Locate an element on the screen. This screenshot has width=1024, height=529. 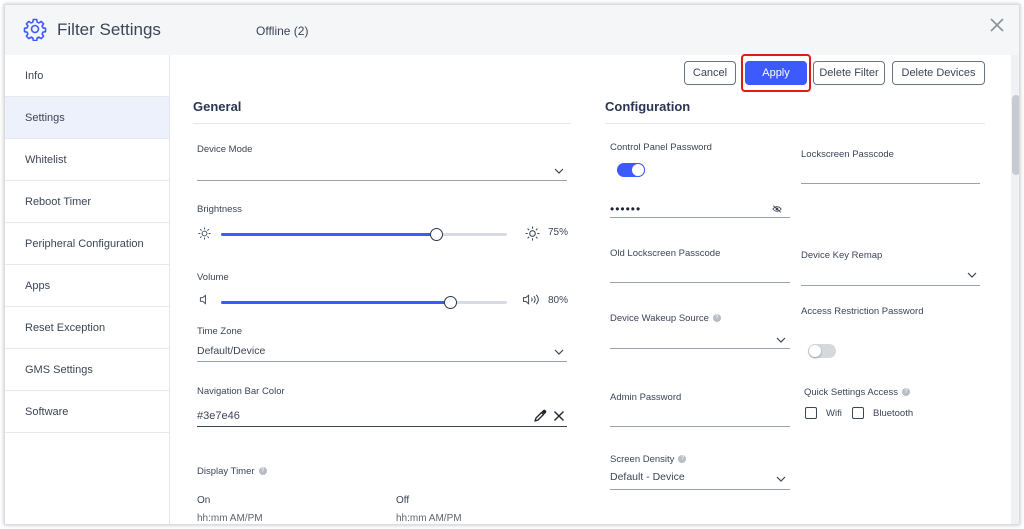
brightness-value: 75% is located at coordinates (558, 232).